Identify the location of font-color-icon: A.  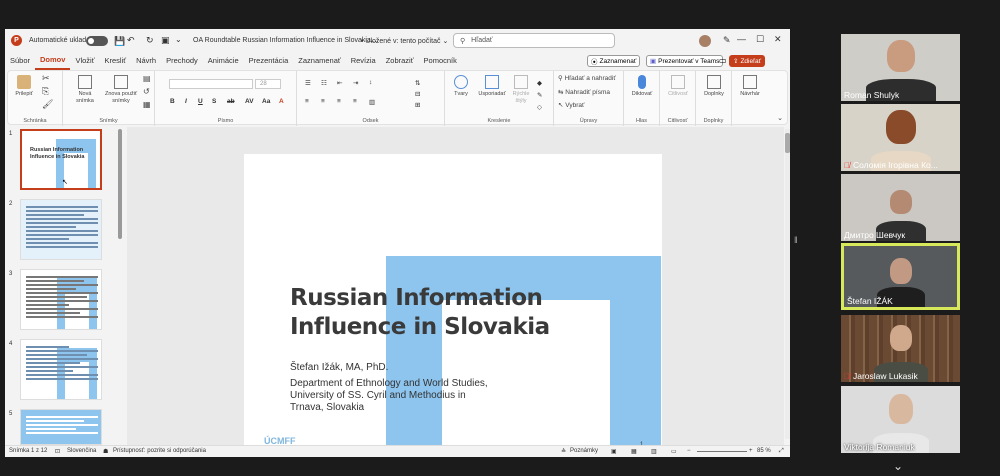
(281, 101).